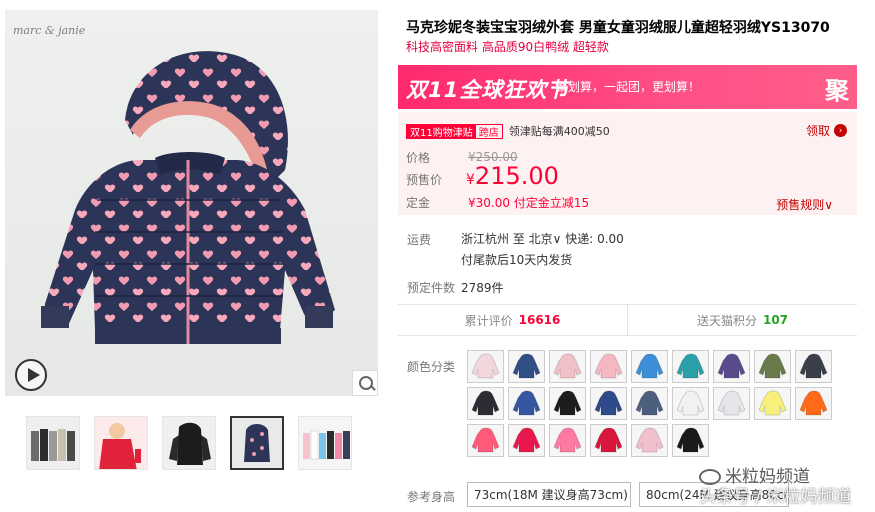  I want to click on get-coupon-button: 领取 ›, so click(826, 130).